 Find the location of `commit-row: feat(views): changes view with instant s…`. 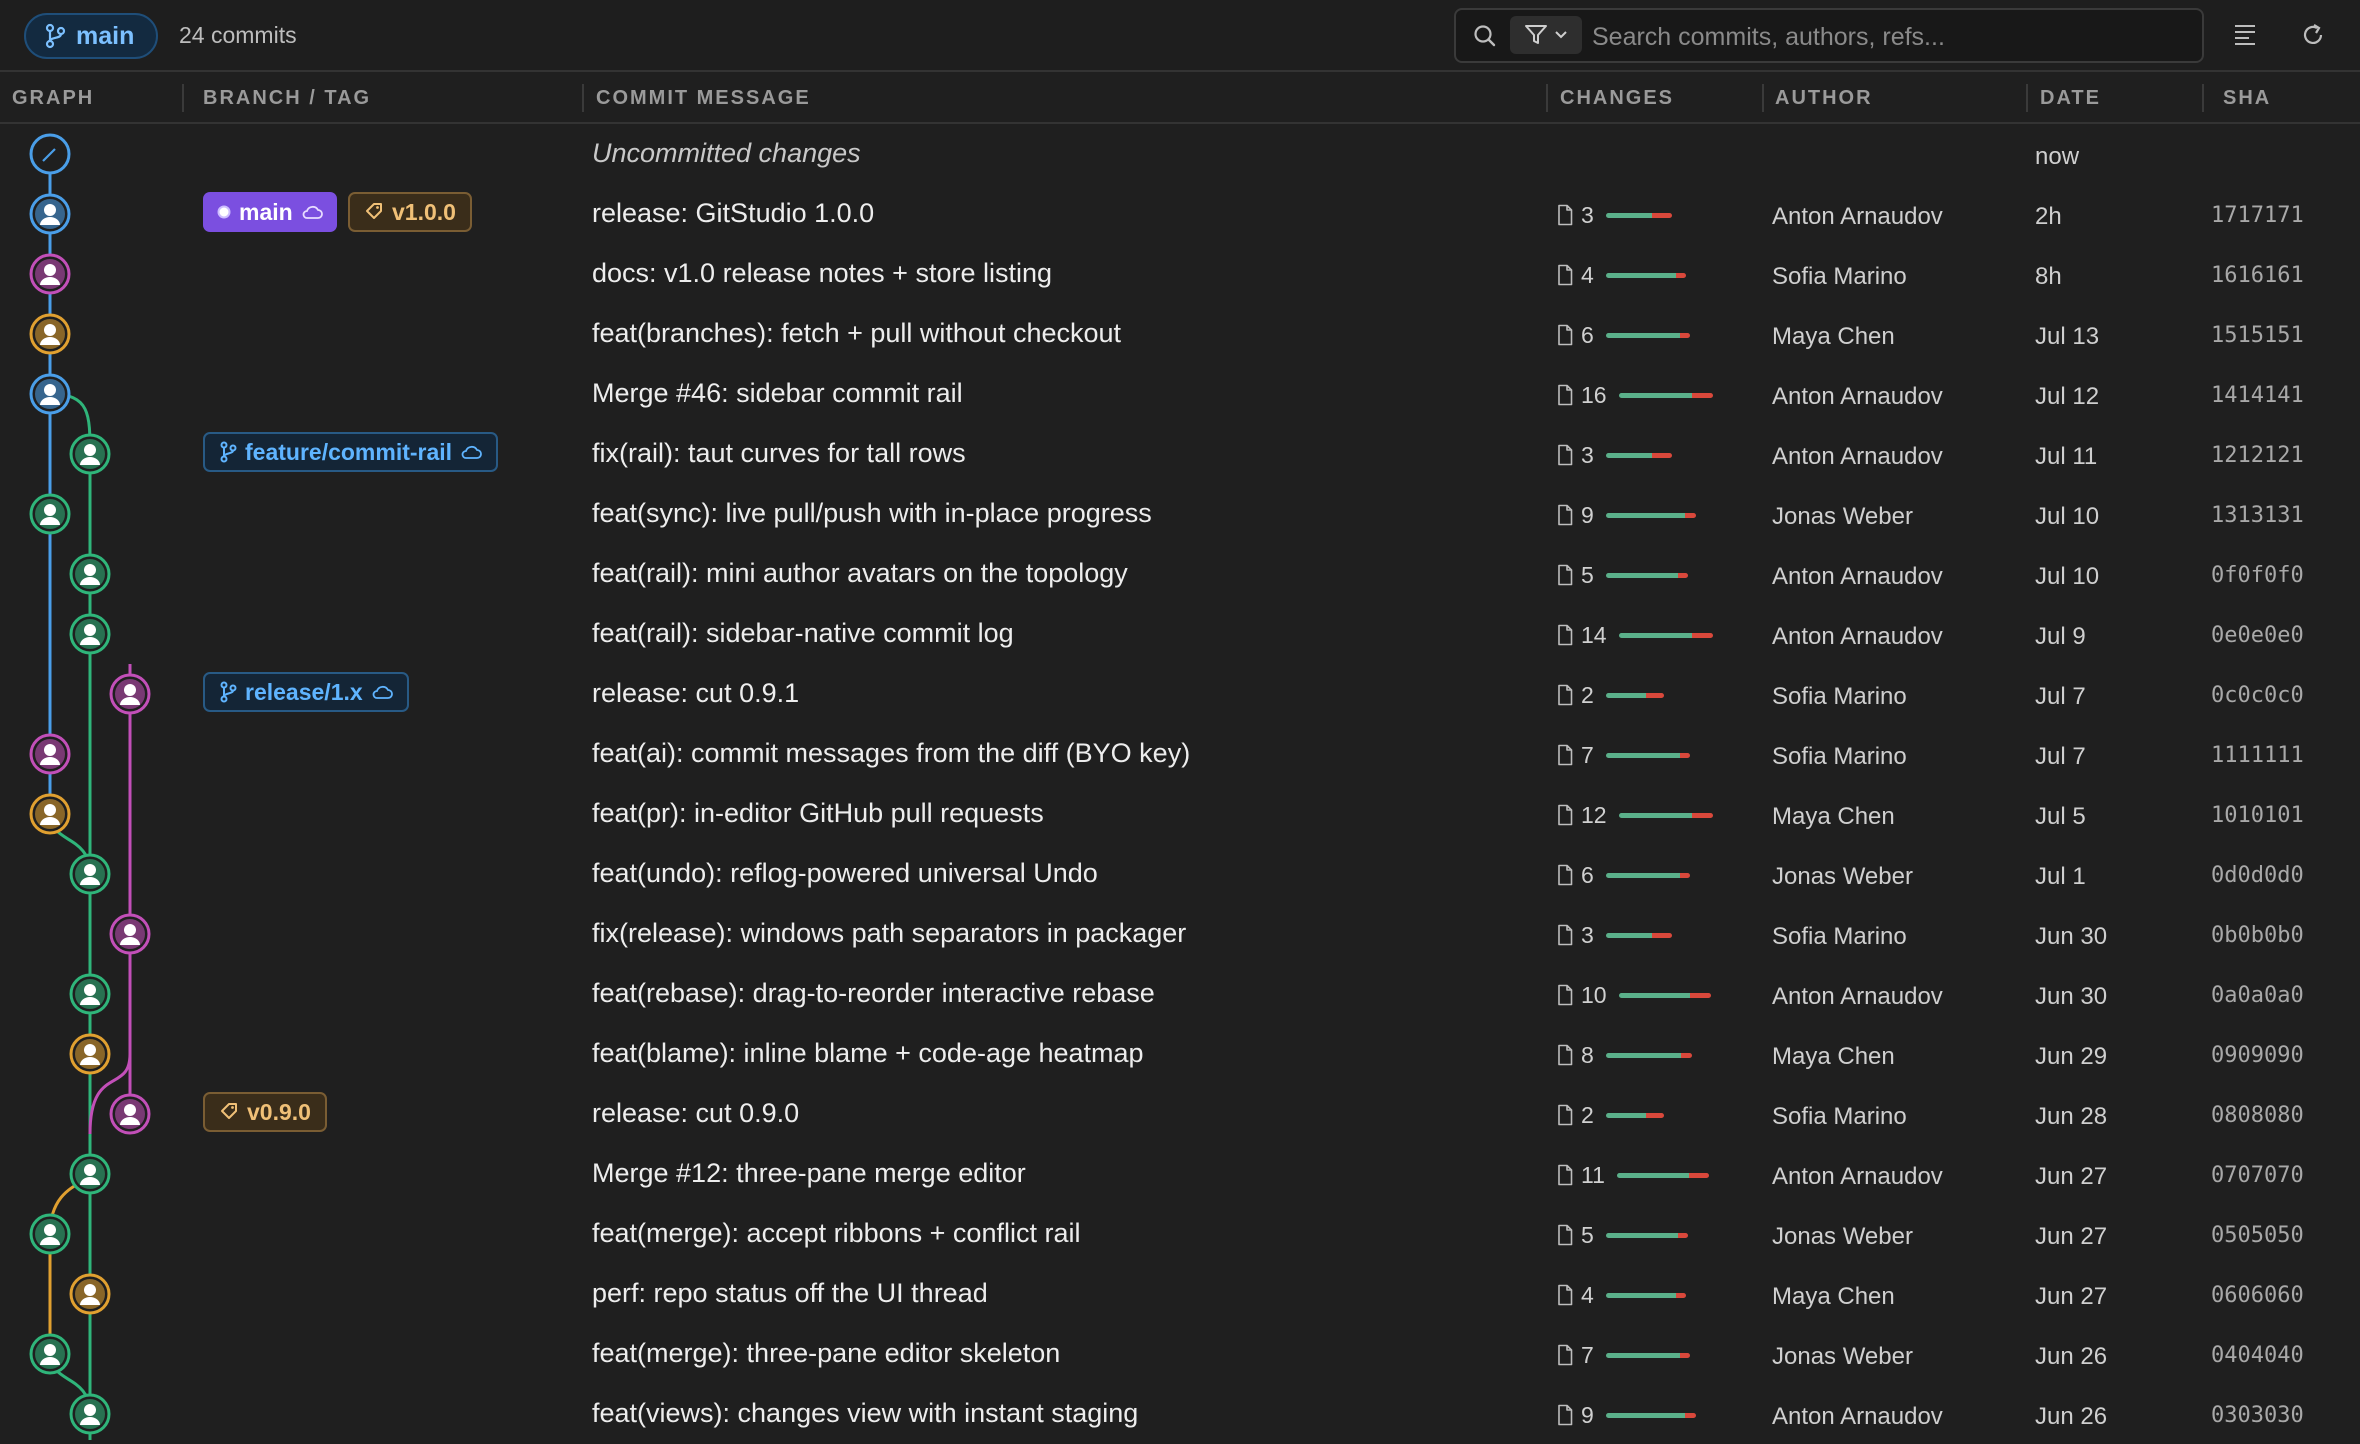

commit-row: feat(views): changes view with instant s… is located at coordinates (1180, 1414).